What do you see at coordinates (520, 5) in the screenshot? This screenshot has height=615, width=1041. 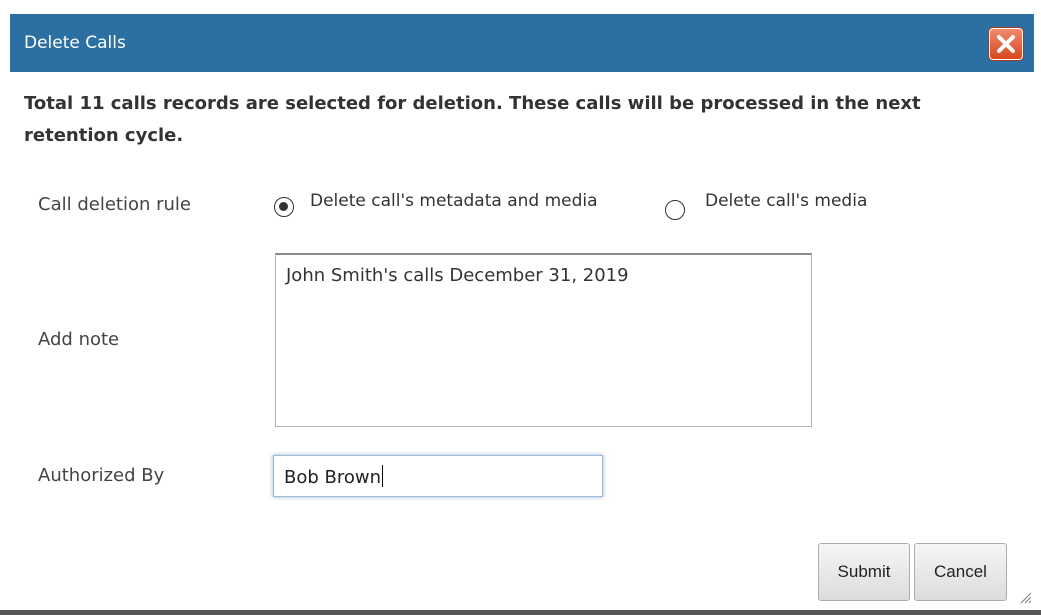 I see `top-strip` at bounding box center [520, 5].